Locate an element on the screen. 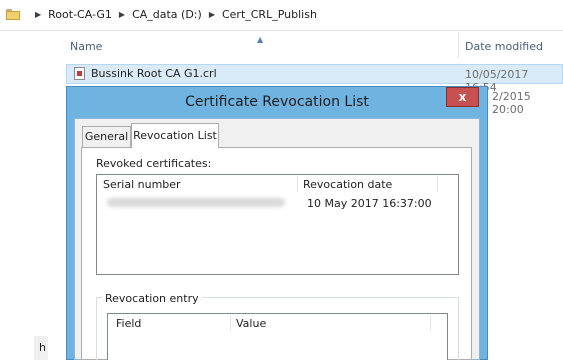 This screenshot has width=563, height=360. tab-revocation-list: Revocation List is located at coordinates (175, 135).